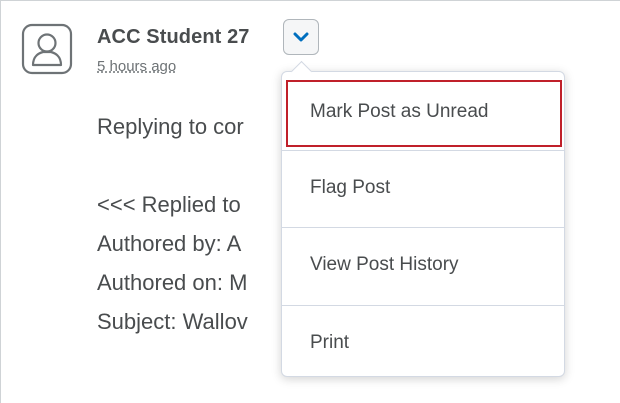 This screenshot has width=620, height=403. What do you see at coordinates (47, 49) in the screenshot?
I see `user-avatar-icon` at bounding box center [47, 49].